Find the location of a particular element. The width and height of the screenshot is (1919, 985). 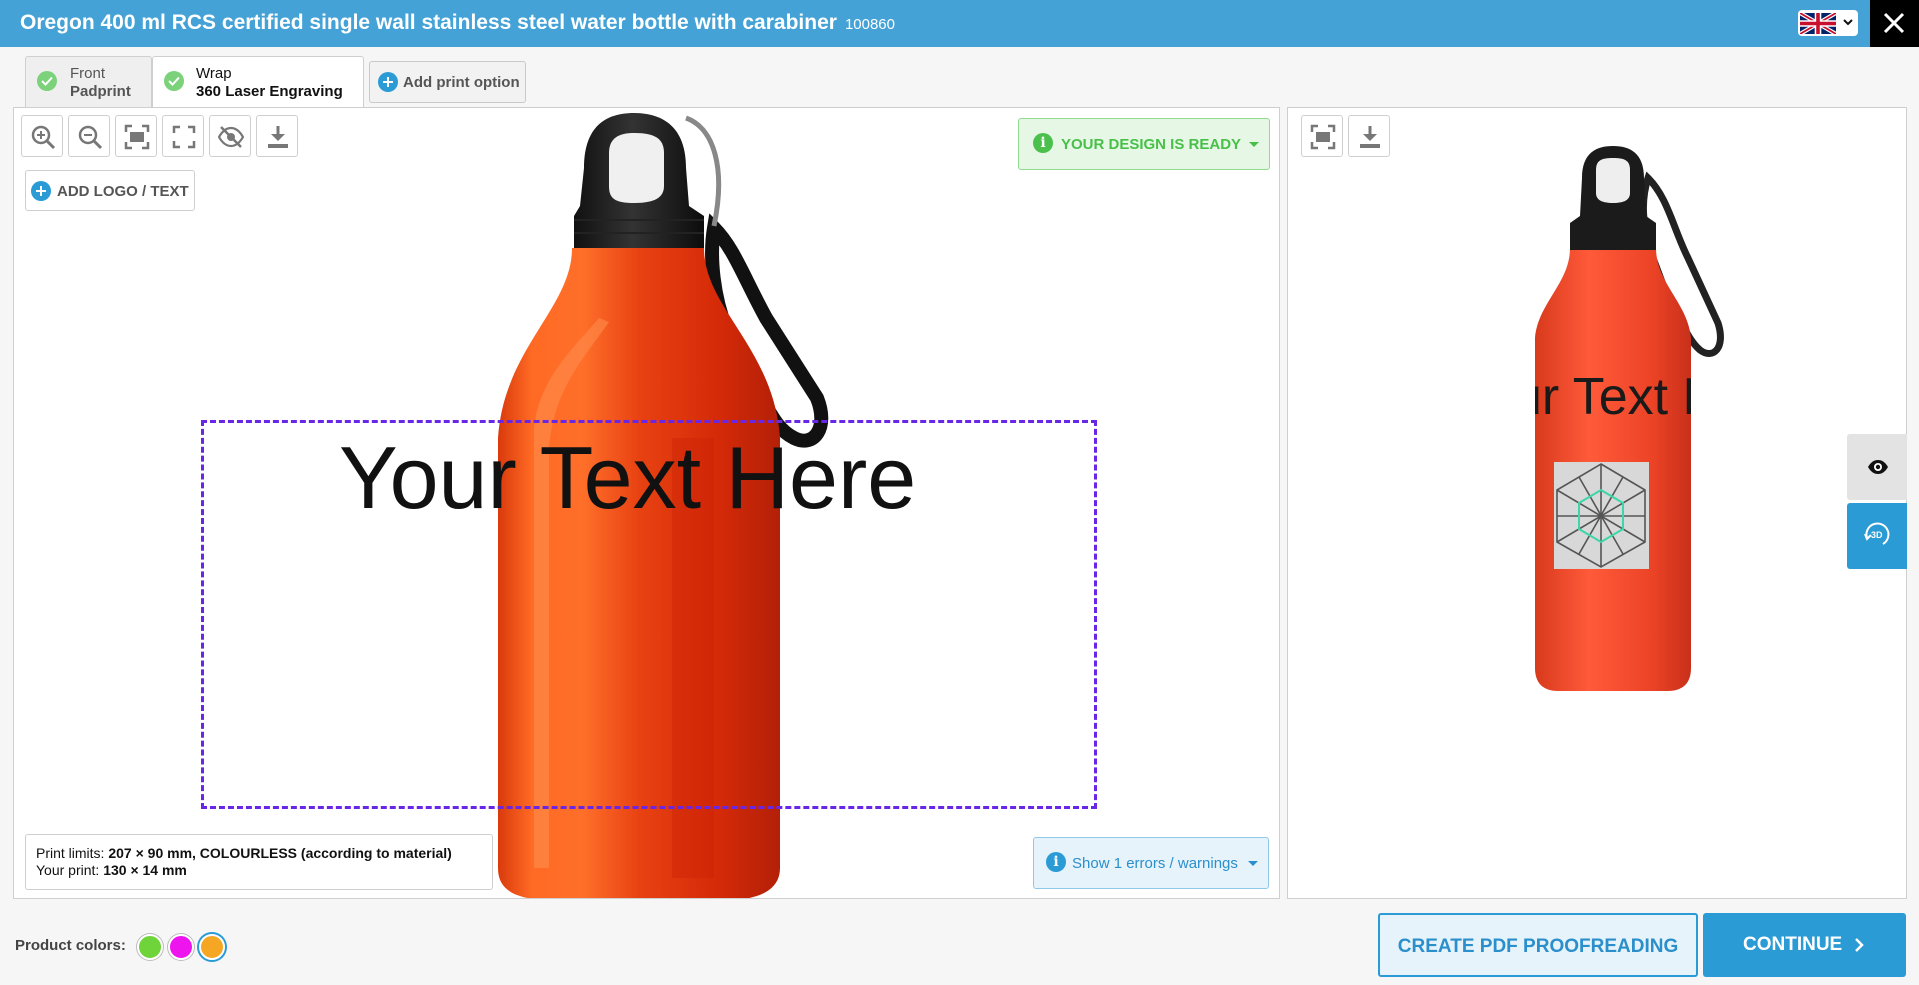

color-swatch-green is located at coordinates (150, 947).